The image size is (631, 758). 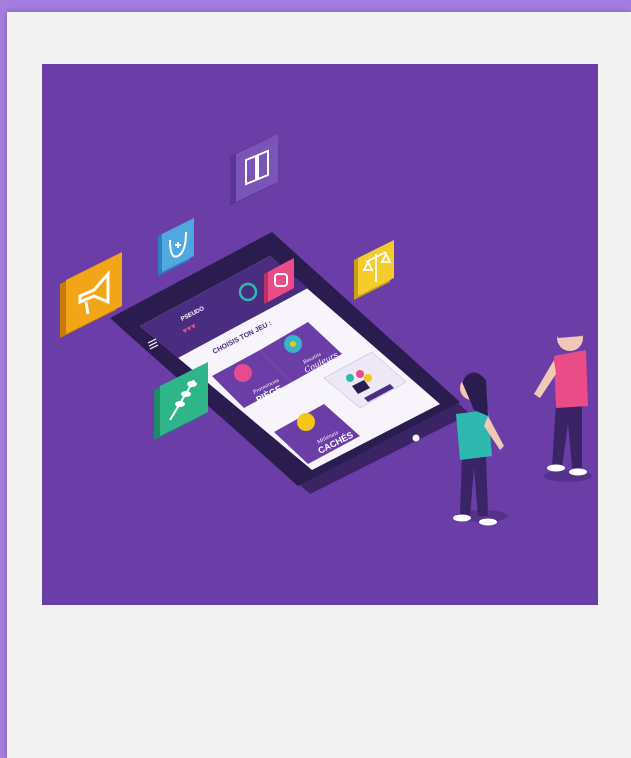 I want to click on card-3-icon, so click(x=306, y=422).